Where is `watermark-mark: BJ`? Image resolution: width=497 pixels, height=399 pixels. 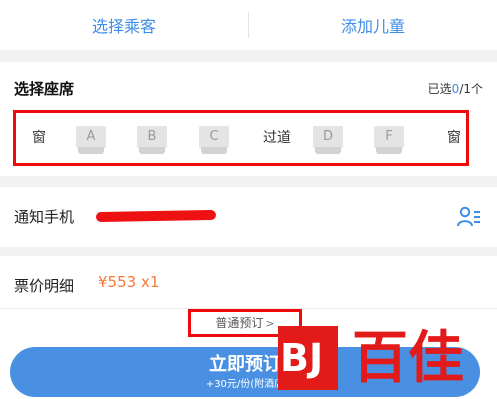 watermark-mark: BJ is located at coordinates (302, 358).